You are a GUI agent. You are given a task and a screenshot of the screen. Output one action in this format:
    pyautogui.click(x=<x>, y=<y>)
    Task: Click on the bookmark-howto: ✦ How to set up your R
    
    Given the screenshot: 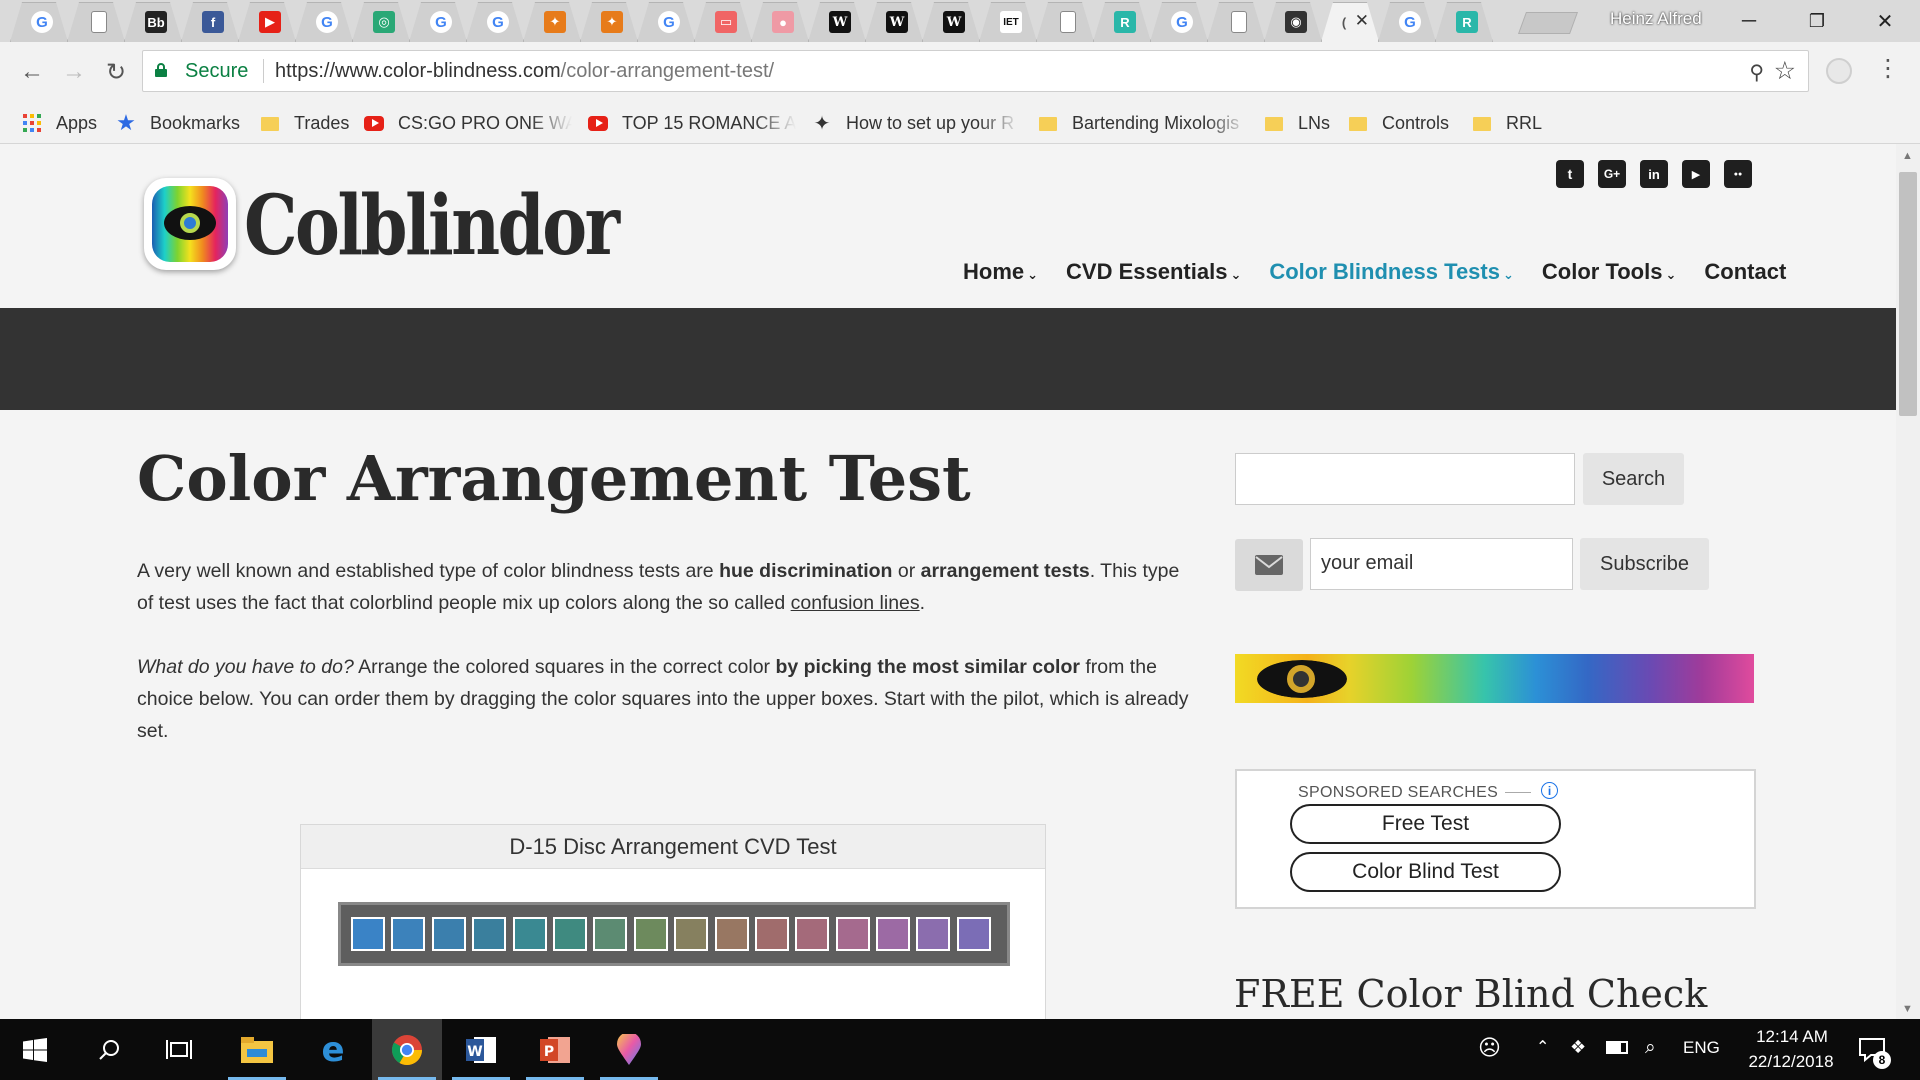 What is the action you would take?
    pyautogui.click(x=916, y=123)
    